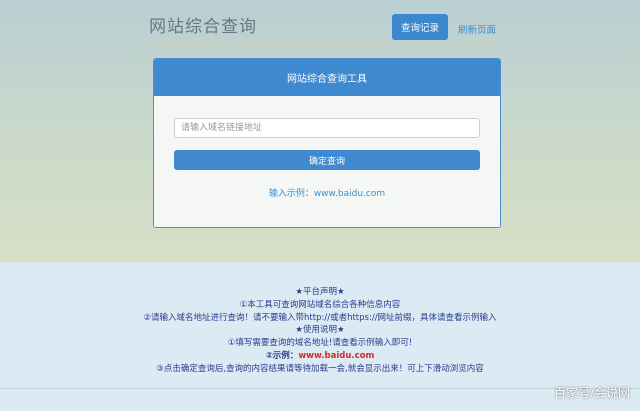 The height and width of the screenshot is (411, 640). What do you see at coordinates (320, 343) in the screenshot?
I see `usage-item-1: ①填写需要查询的域名地址!请查看示例输入即可!` at bounding box center [320, 343].